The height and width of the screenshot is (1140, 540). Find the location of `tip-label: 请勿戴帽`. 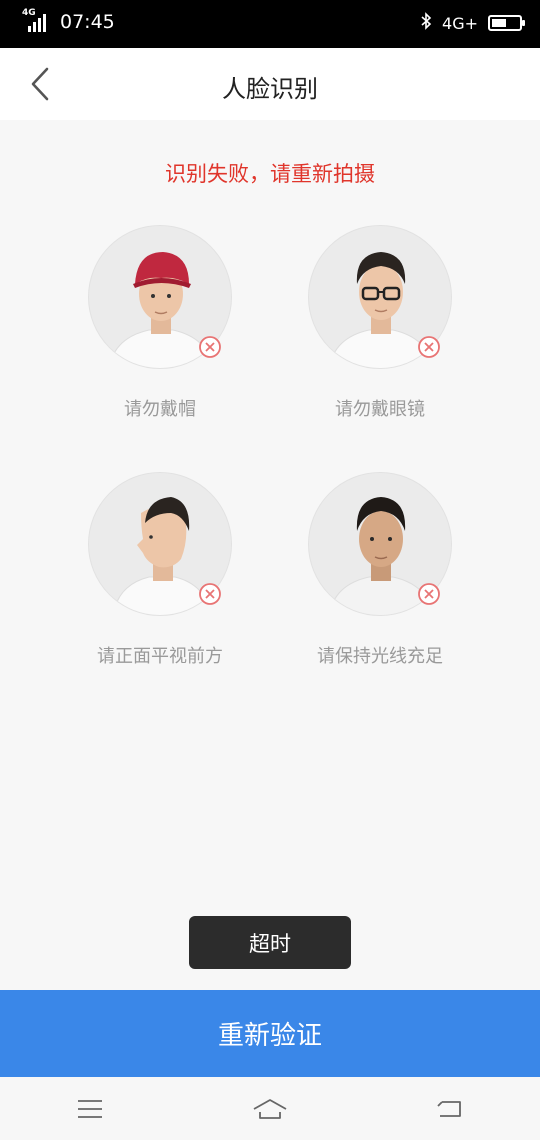

tip-label: 请勿戴帽 is located at coordinates (160, 409).